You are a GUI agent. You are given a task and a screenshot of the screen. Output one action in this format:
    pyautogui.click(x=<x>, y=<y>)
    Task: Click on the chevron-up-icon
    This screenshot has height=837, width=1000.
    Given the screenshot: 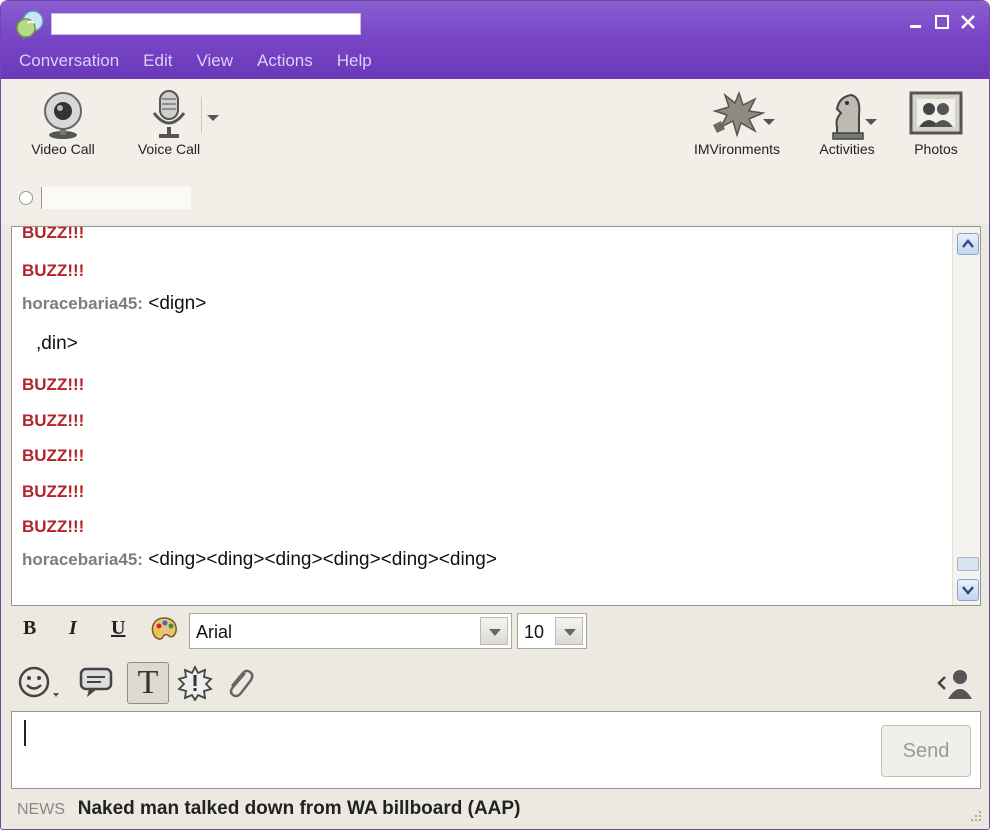 What is the action you would take?
    pyautogui.click(x=968, y=243)
    